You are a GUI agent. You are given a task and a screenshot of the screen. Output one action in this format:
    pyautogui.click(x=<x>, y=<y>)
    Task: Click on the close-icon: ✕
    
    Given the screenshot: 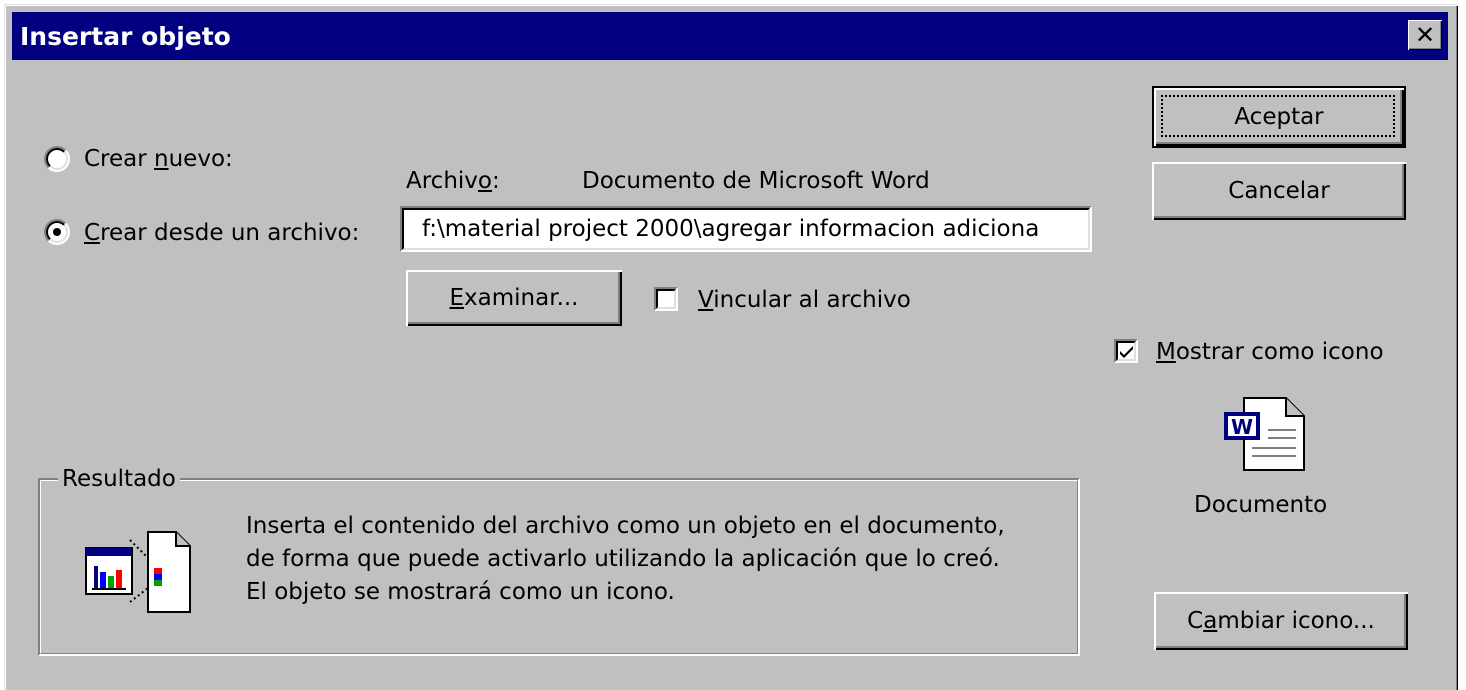 What is the action you would take?
    pyautogui.click(x=1425, y=35)
    